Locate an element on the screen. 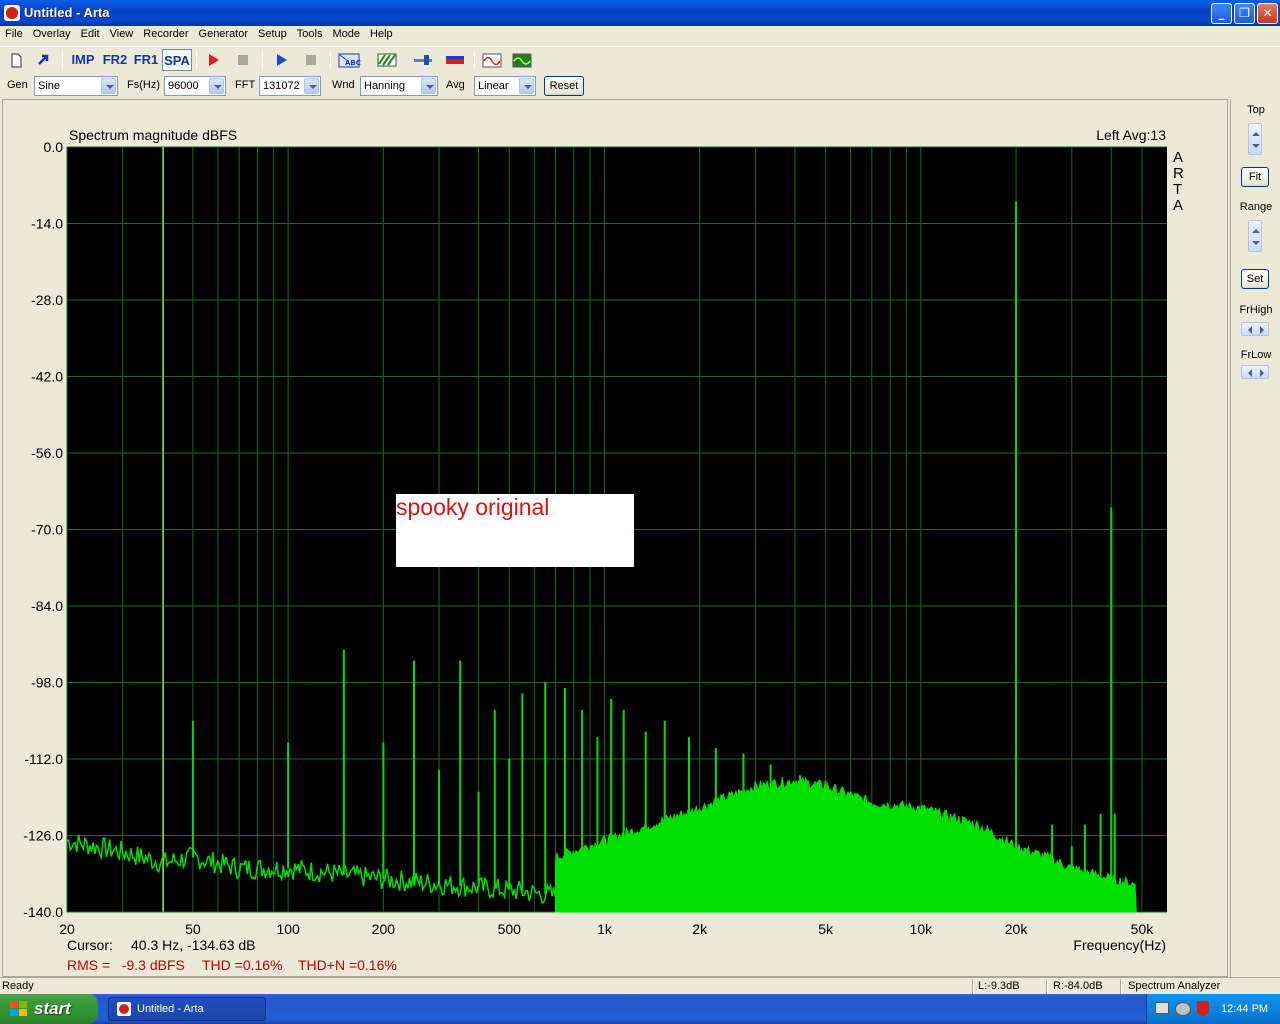  stop-icon is located at coordinates (311, 60).